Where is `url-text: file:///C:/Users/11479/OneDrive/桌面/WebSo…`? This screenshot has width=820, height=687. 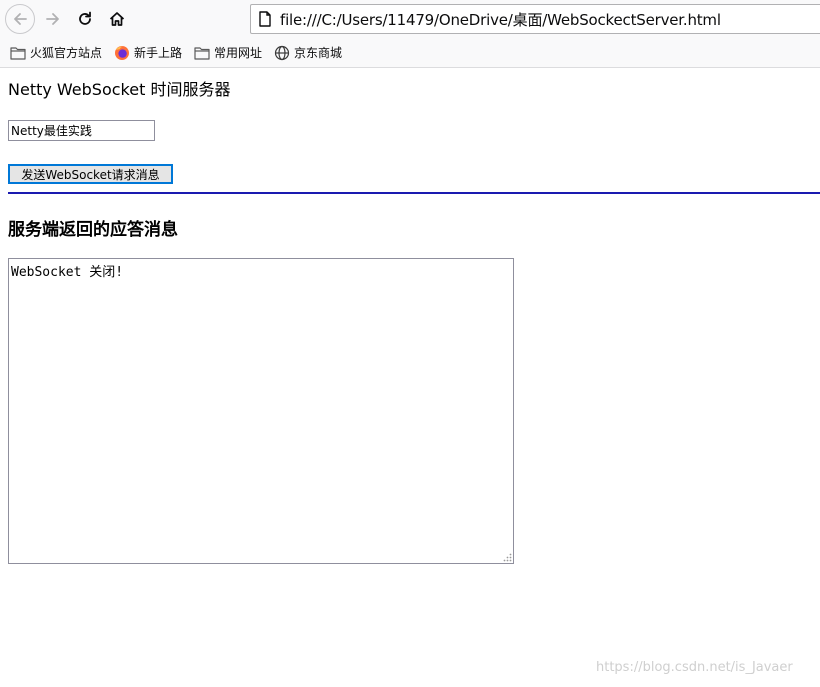
url-text: file:///C:/Users/11479/OneDrive/桌面/WebSo… is located at coordinates (500, 19).